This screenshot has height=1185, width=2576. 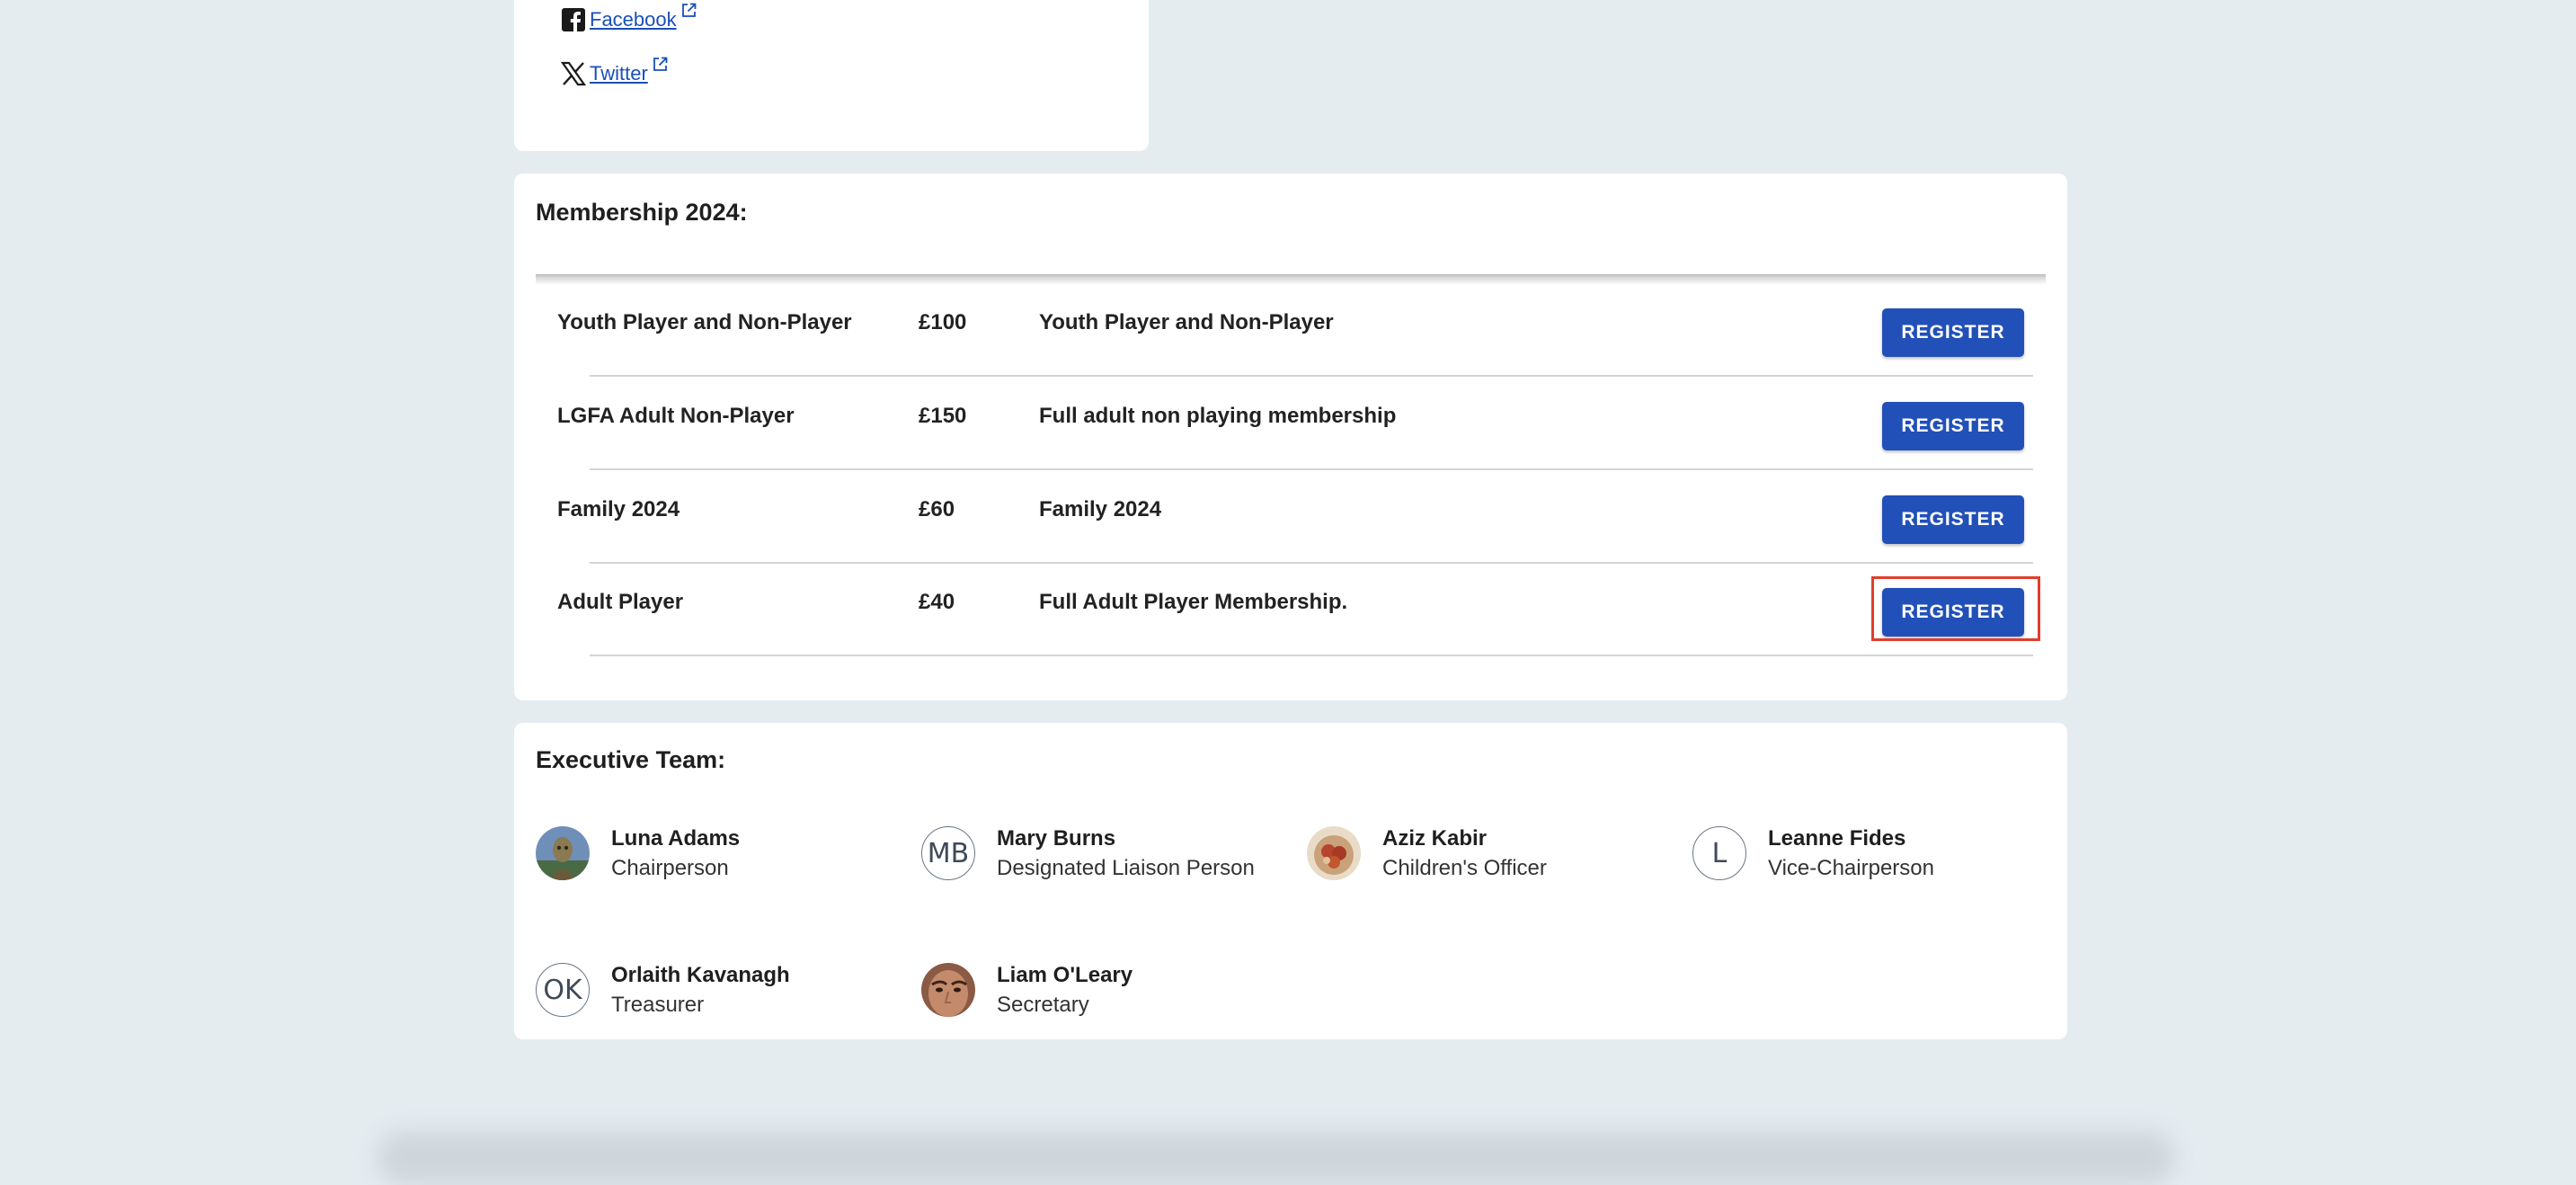 I want to click on membership-description: Youth Player and Non-Player, so click(x=1186, y=322).